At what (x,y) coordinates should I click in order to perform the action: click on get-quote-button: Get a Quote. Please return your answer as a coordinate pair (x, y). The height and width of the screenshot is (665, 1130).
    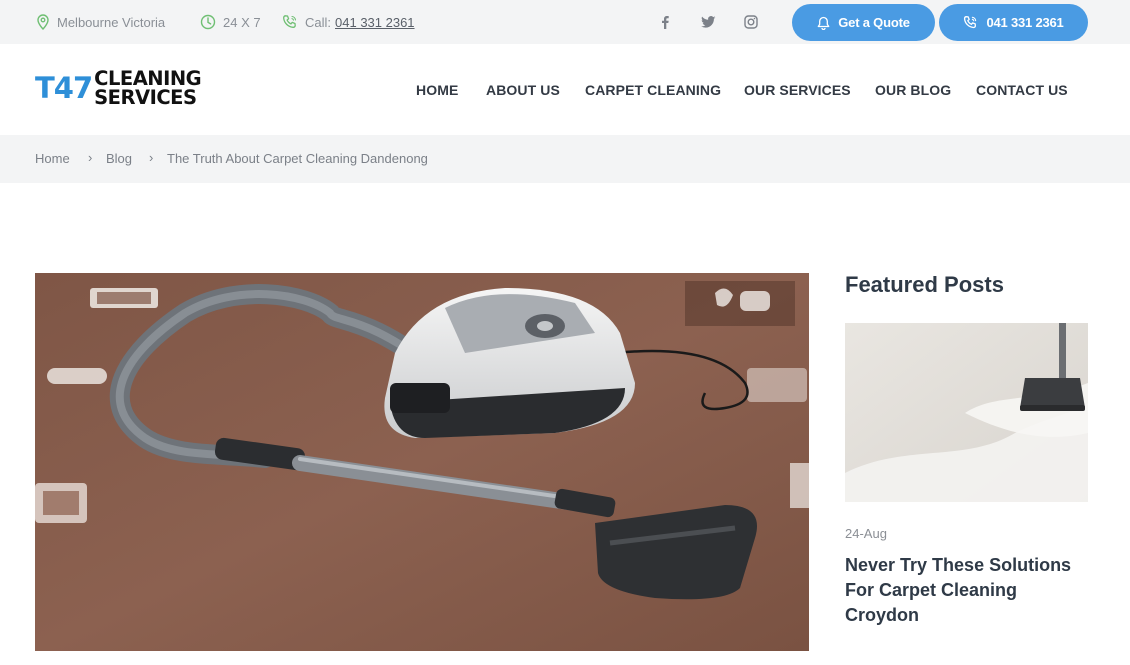
    Looking at the image, I should click on (863, 22).